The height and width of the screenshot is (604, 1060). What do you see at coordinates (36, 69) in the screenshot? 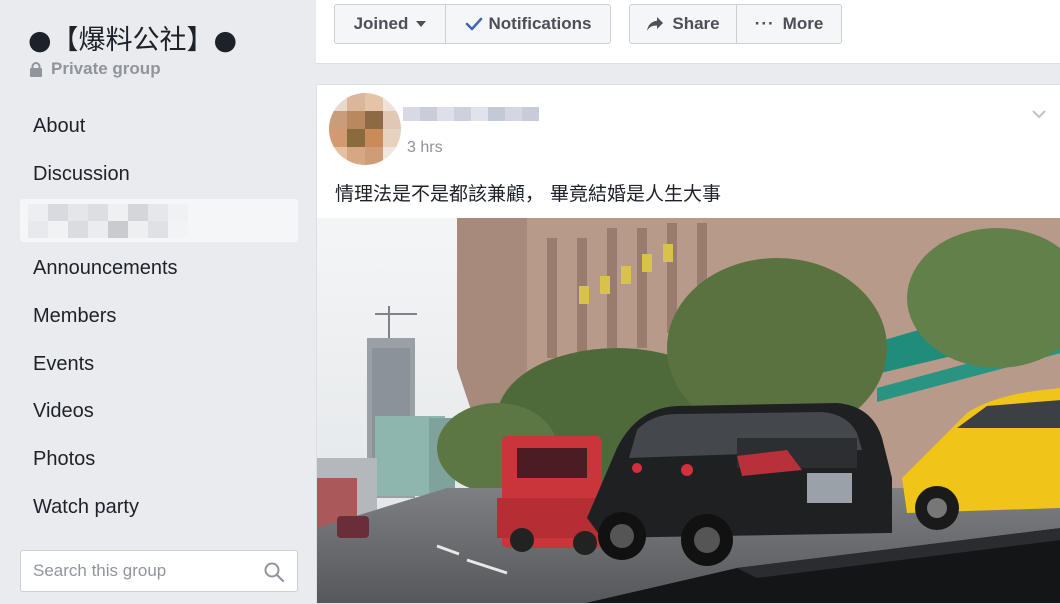
I see `lock-icon` at bounding box center [36, 69].